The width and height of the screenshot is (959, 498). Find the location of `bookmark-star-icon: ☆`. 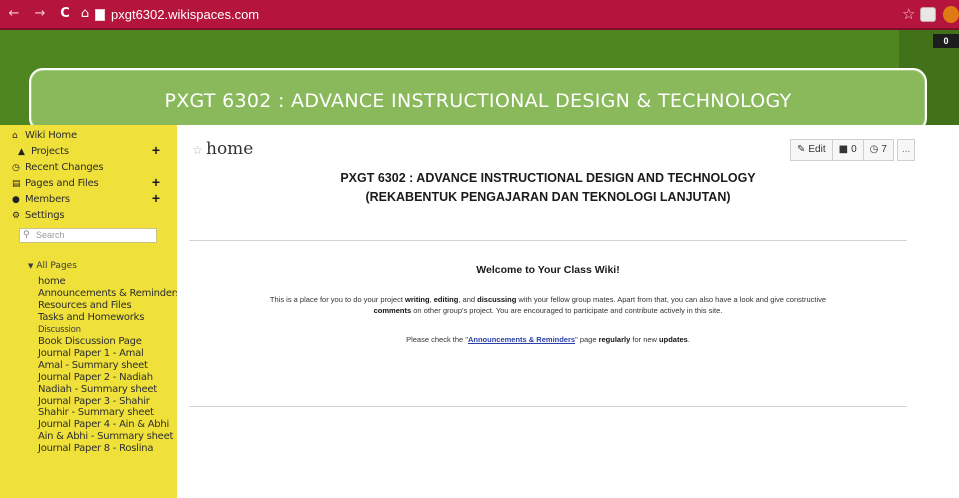

bookmark-star-icon: ☆ is located at coordinates (908, 14).